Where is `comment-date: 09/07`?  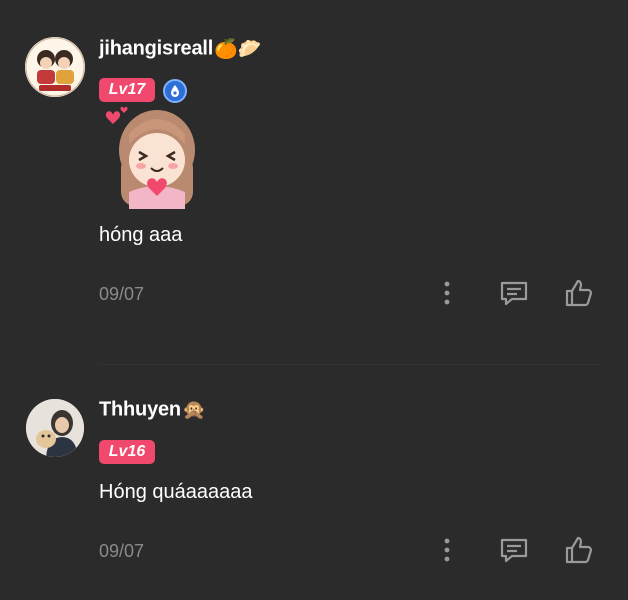 comment-date: 09/07 is located at coordinates (122, 551).